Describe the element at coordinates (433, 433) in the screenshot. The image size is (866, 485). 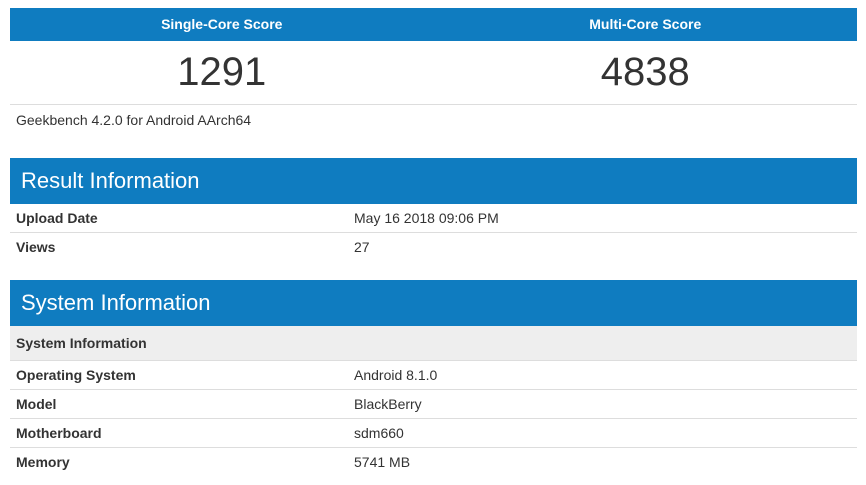
I see `table-row: Motherboard sdm660` at that location.